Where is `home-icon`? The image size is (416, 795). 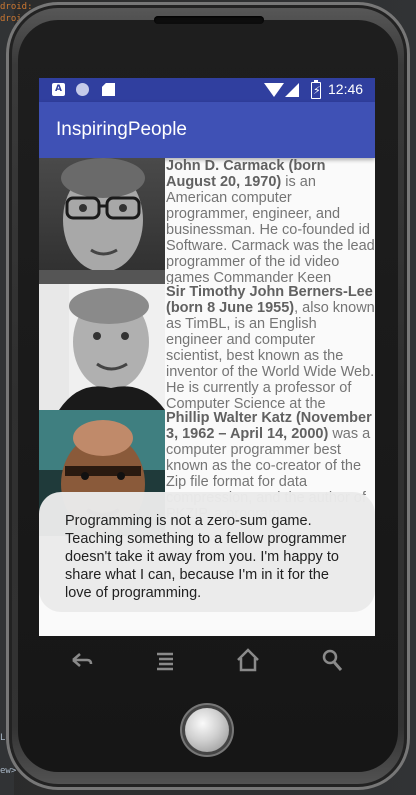
home-icon is located at coordinates (248, 660).